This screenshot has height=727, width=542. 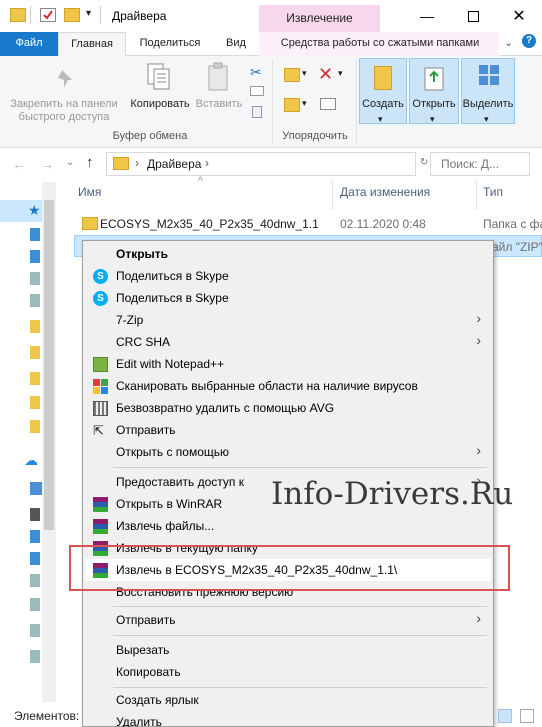 I want to click on tab-view: Вид, so click(x=236, y=44).